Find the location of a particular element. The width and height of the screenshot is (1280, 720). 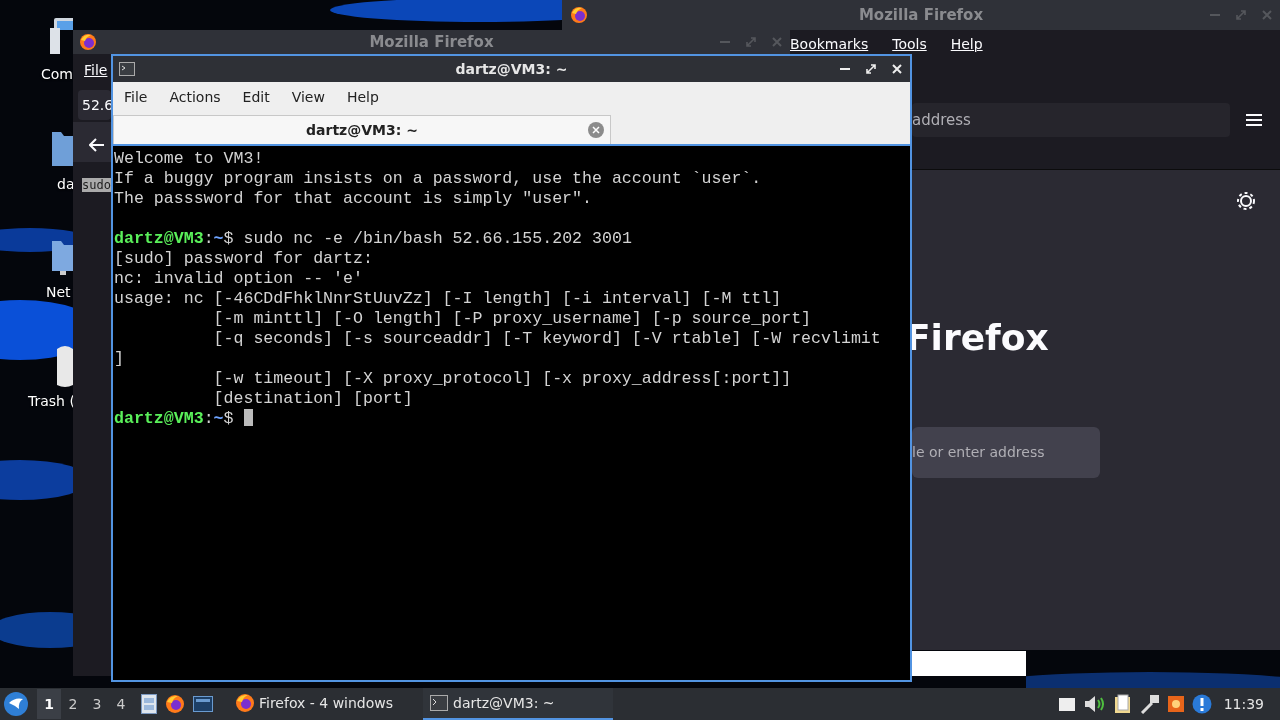

terminal-line: nc: invalid option -- 'e' is located at coordinates (239, 279).